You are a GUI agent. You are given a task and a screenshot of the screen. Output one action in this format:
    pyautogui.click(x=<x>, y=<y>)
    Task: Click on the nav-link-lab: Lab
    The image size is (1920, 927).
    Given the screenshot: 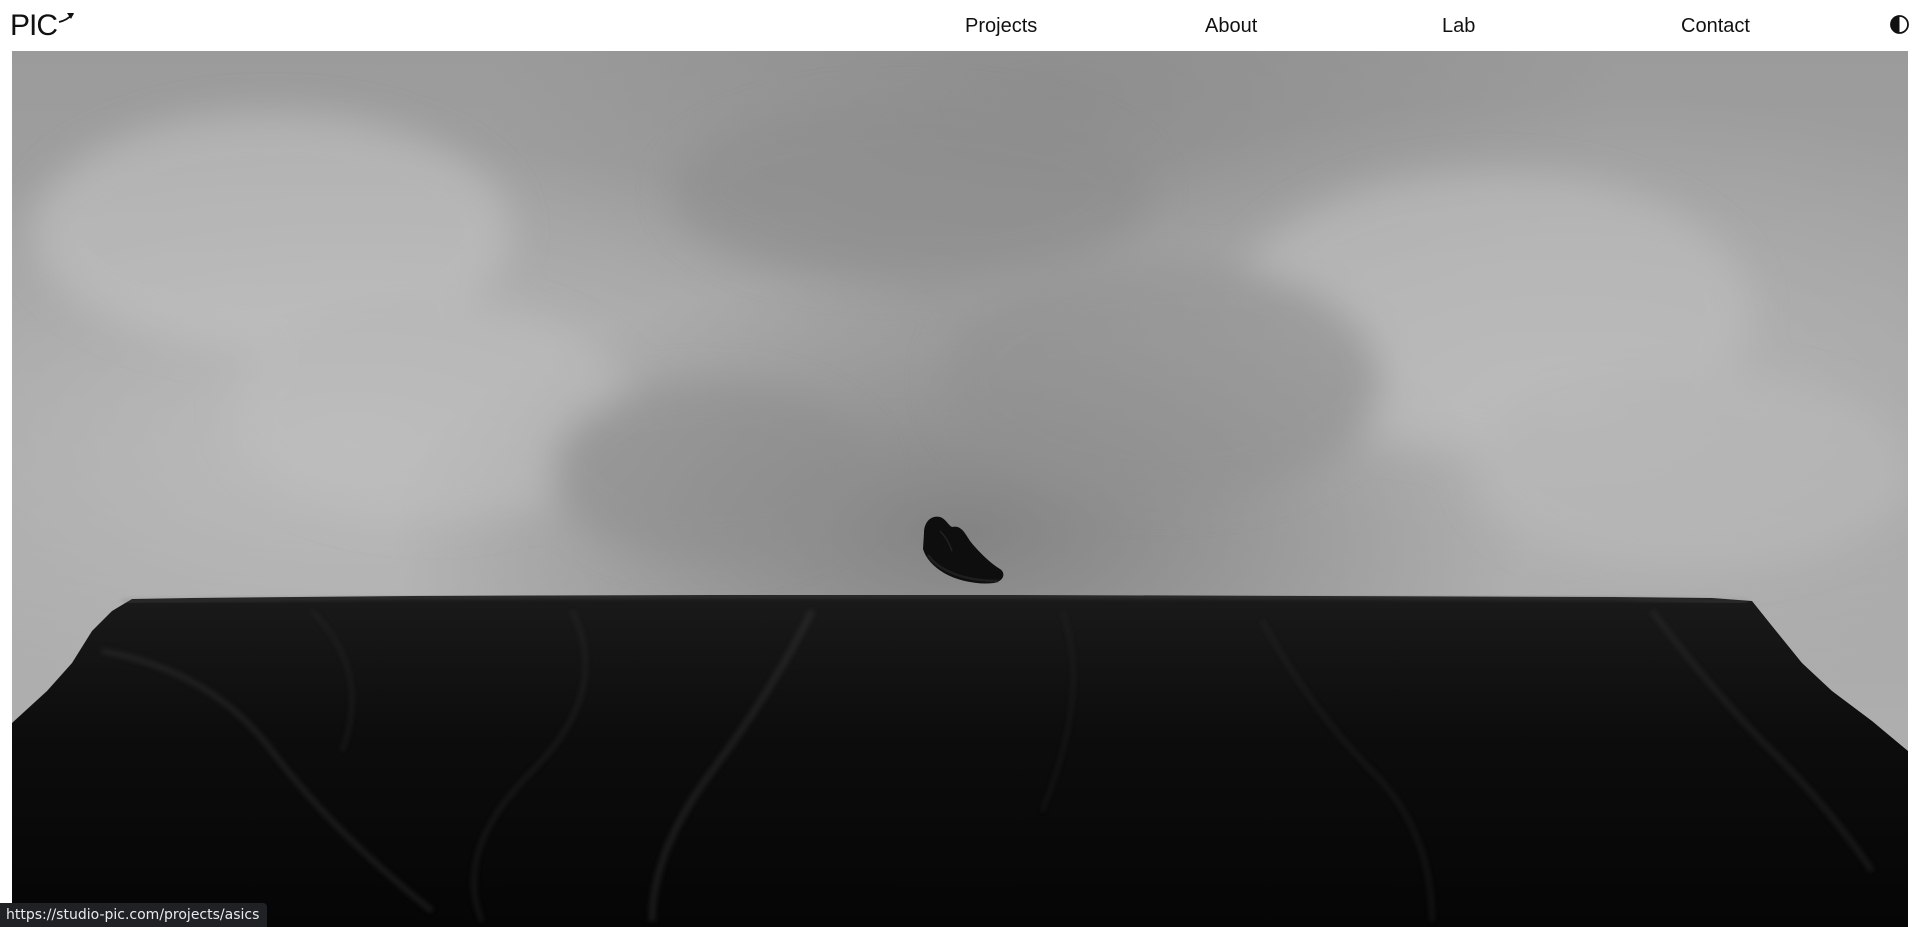 What is the action you would take?
    pyautogui.click(x=1458, y=26)
    